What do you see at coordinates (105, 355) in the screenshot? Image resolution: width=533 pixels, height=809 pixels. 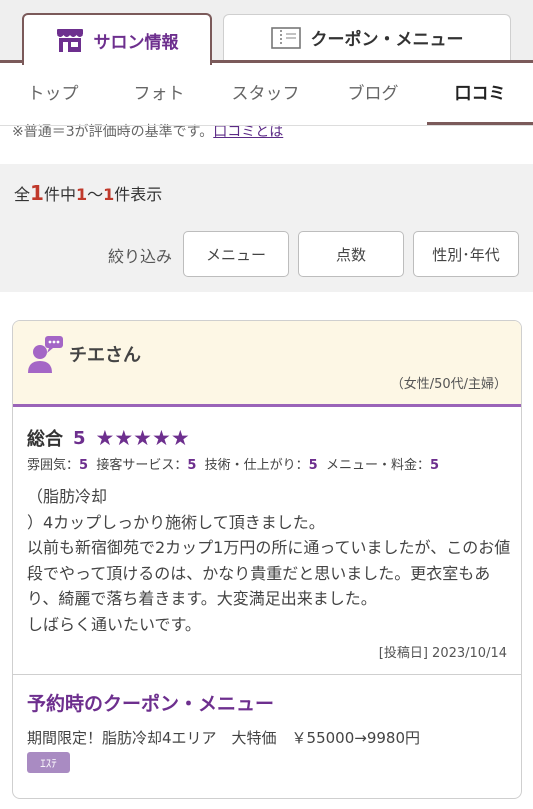 I see `reviewer-name: チエさん` at bounding box center [105, 355].